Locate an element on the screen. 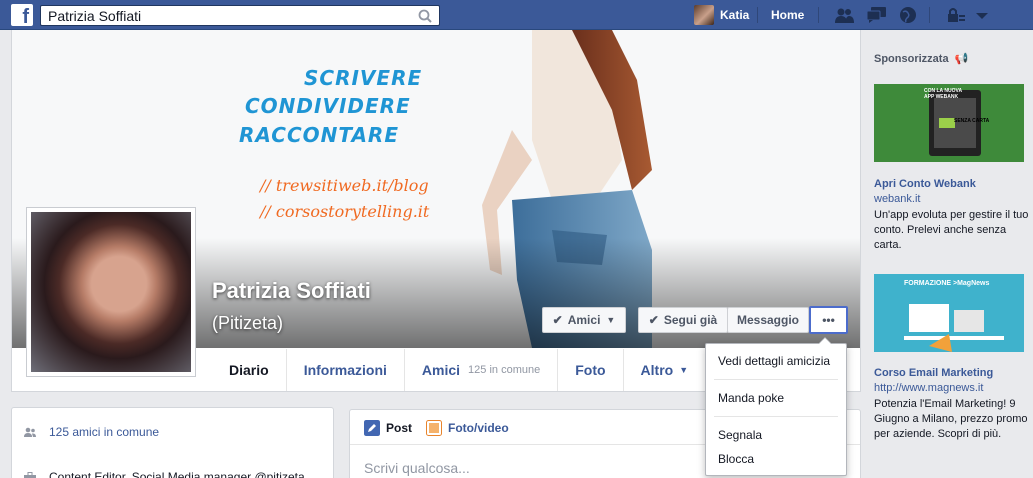 The width and height of the screenshot is (1033, 478). profile-photo is located at coordinates (111, 292).